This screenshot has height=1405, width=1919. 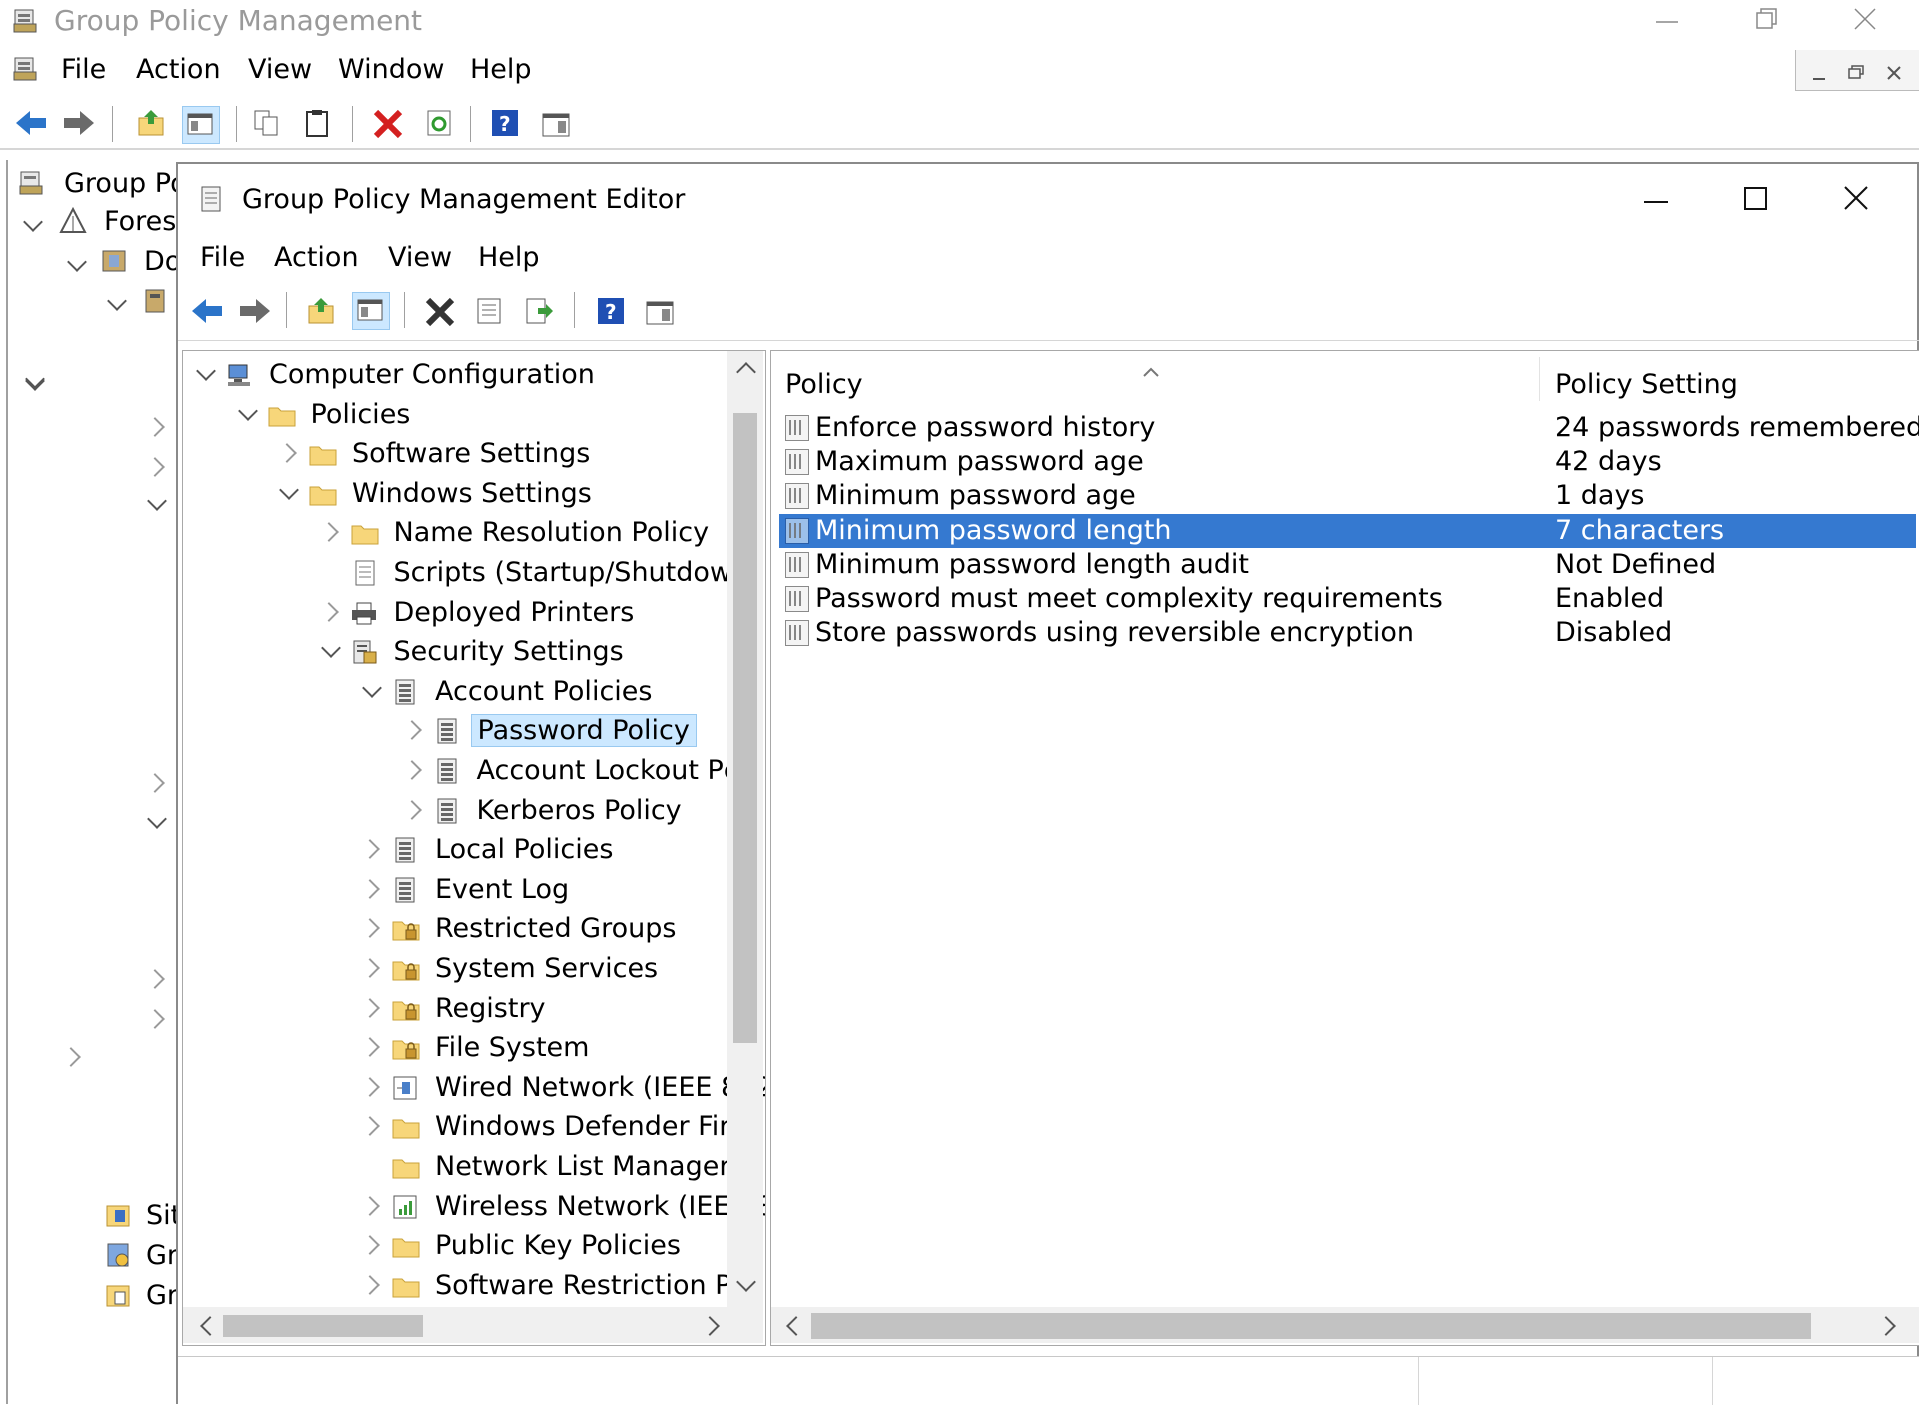 I want to click on tree-node: Windows Settings, so click(x=455, y=493).